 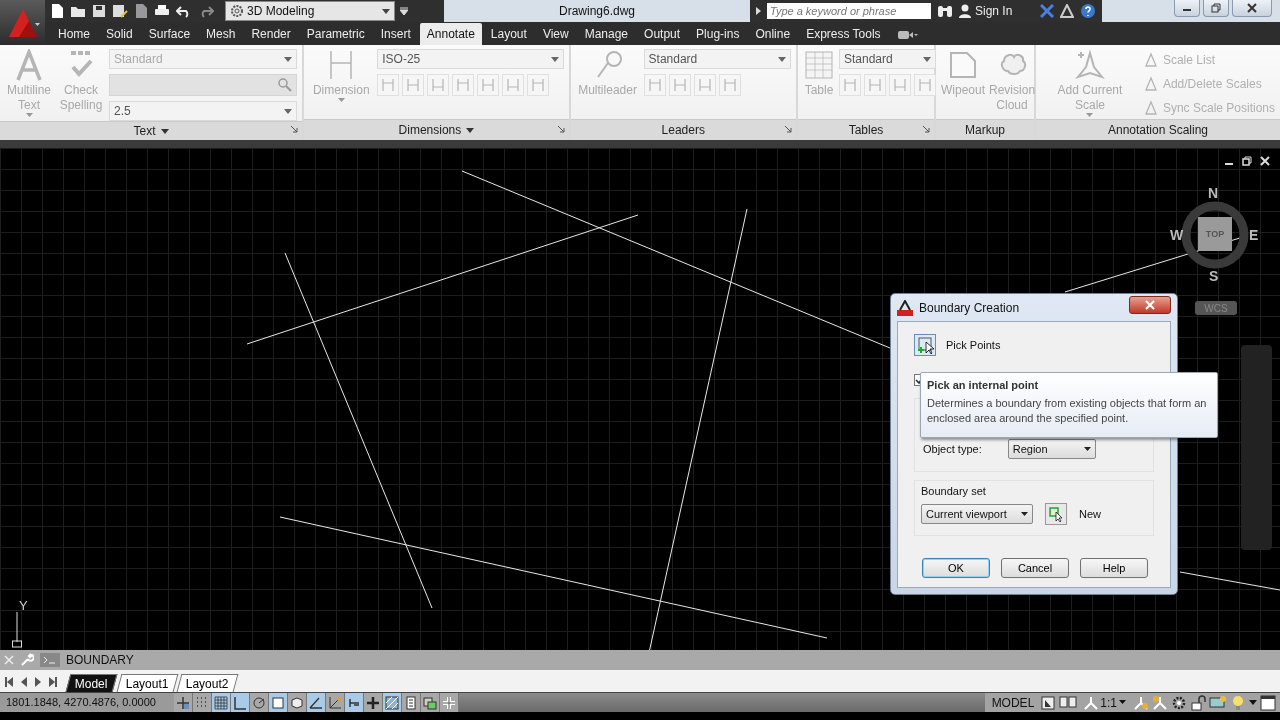 What do you see at coordinates (1048, 702) in the screenshot?
I see `drawing-sheet-icon` at bounding box center [1048, 702].